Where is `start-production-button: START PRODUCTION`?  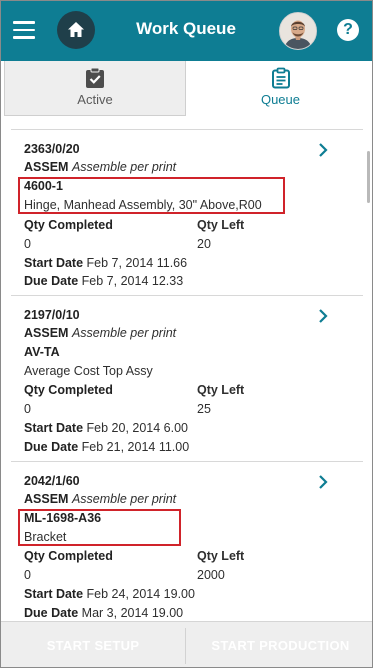
start-production-button: START PRODUCTION is located at coordinates (279, 644).